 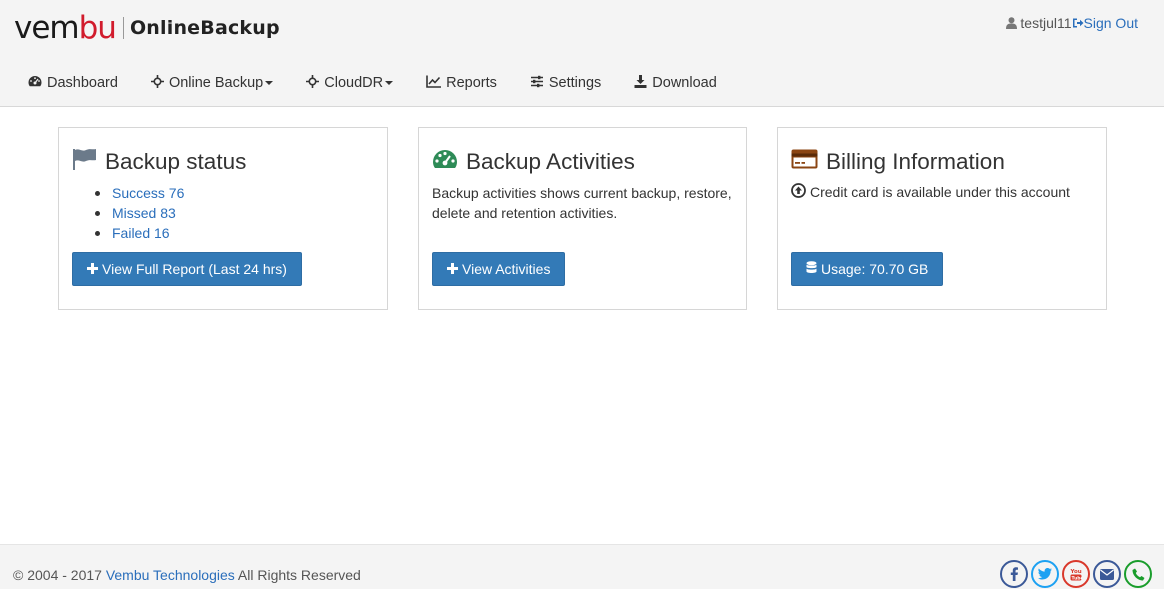 I want to click on logo-wordmark: vembu, so click(x=65, y=27).